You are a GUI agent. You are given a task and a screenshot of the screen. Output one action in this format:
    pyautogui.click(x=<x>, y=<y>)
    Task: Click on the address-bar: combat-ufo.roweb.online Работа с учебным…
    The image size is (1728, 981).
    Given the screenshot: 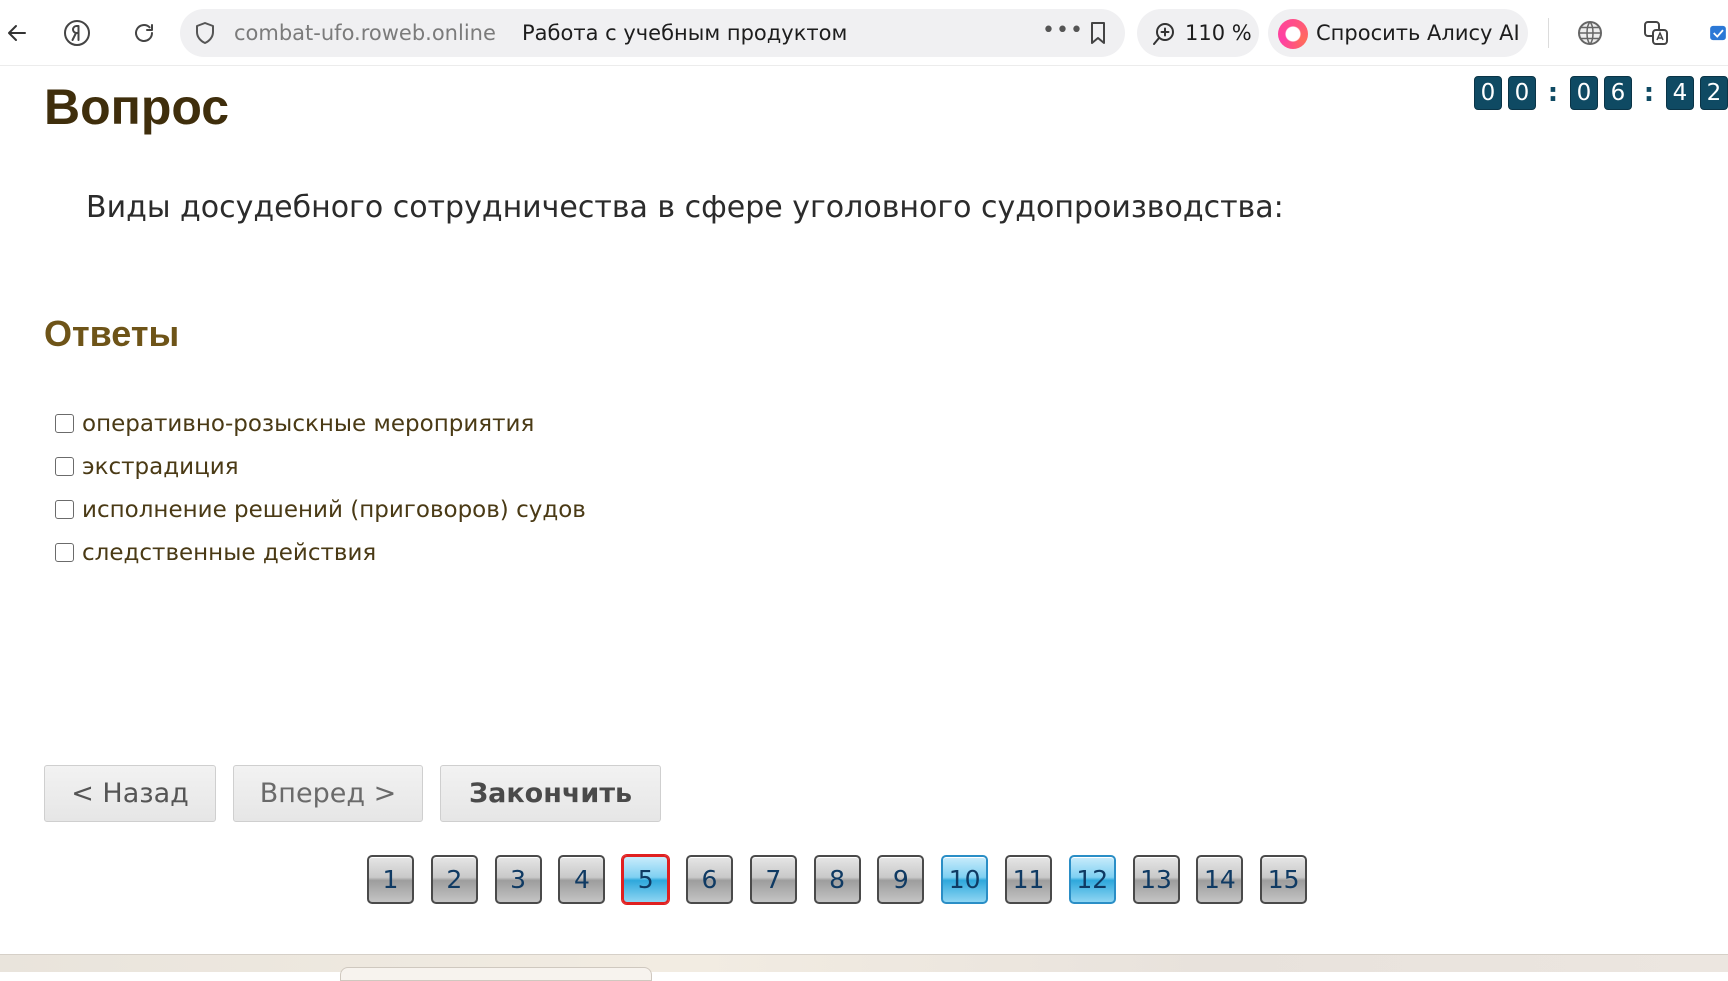 What is the action you would take?
    pyautogui.click(x=652, y=33)
    